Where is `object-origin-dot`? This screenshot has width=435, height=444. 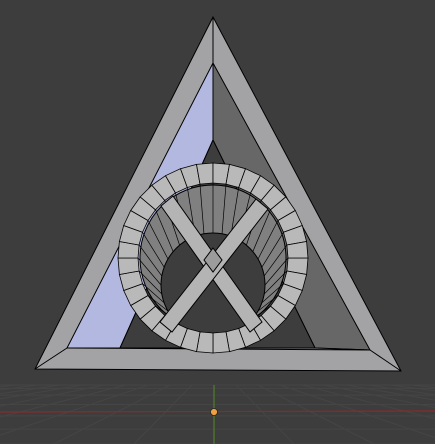
object-origin-dot is located at coordinates (214, 412).